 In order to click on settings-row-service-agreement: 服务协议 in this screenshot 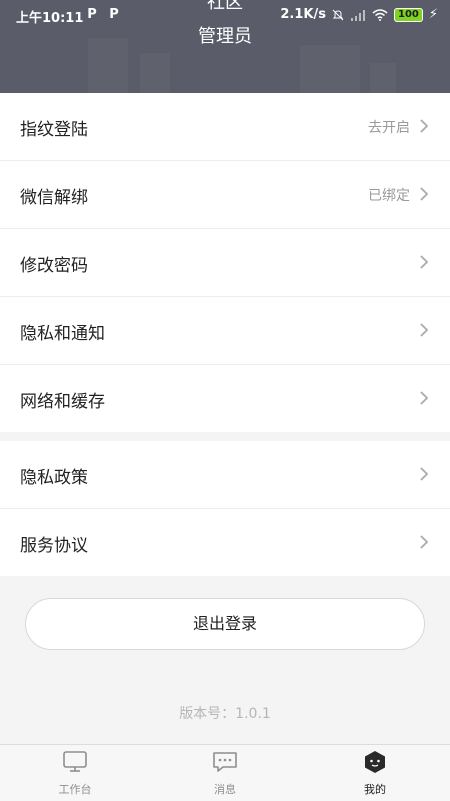, I will do `click(225, 542)`.